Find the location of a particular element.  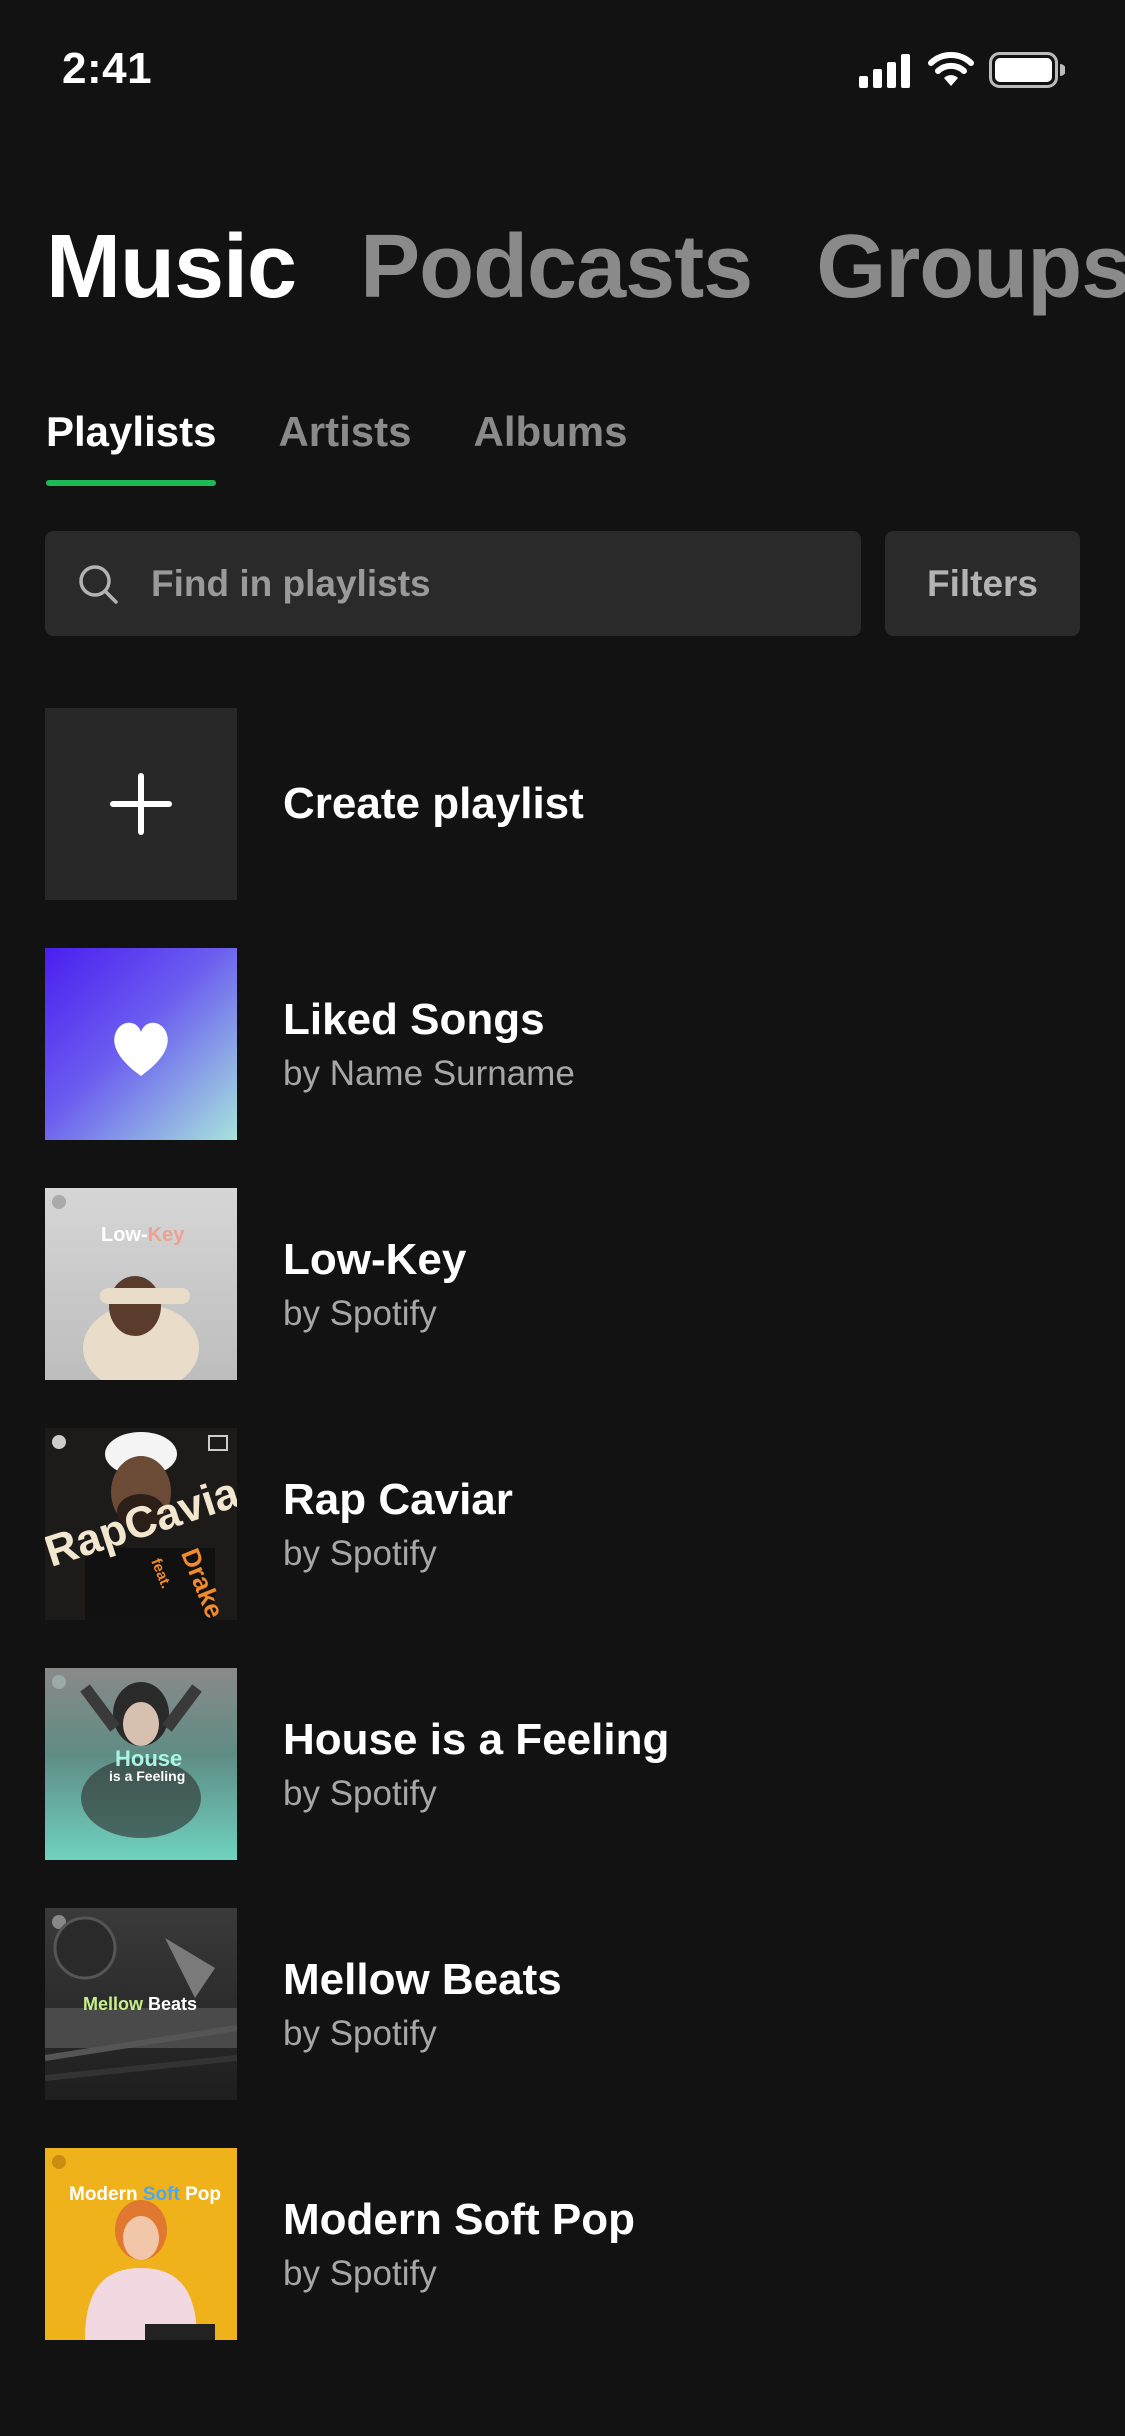

search-icon is located at coordinates (98, 584).